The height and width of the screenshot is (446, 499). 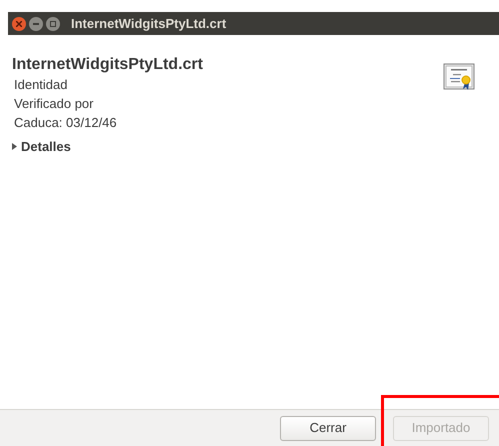 I want to click on minimize-icon, so click(x=36, y=23).